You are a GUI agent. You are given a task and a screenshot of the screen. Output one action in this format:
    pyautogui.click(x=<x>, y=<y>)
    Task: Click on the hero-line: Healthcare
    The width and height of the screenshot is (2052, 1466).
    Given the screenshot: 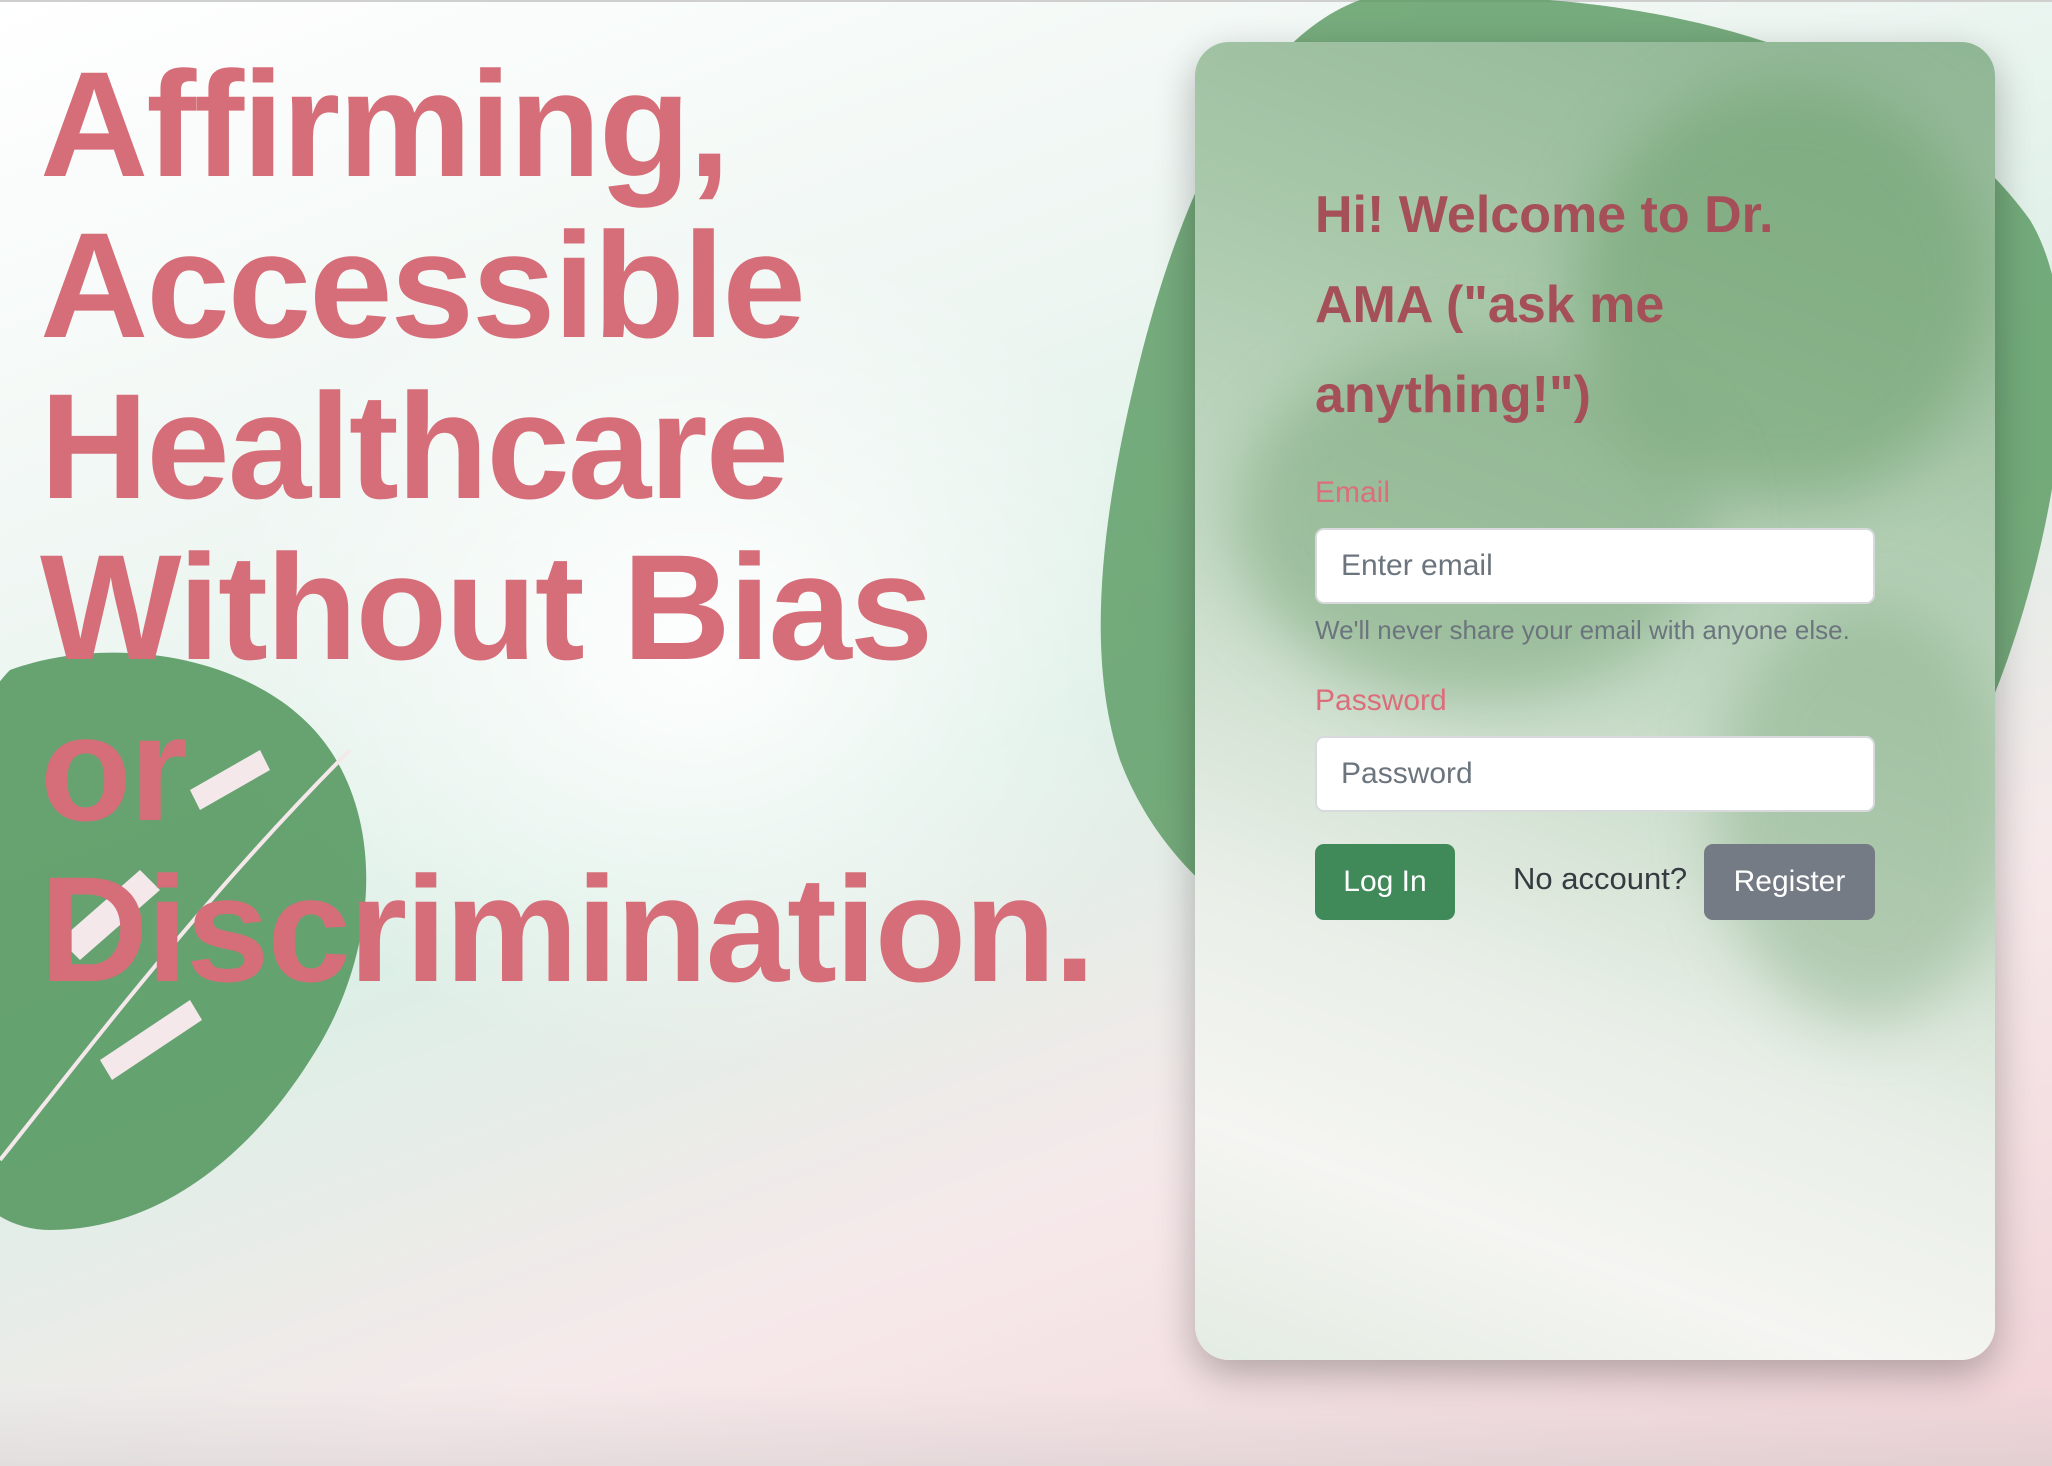 What is the action you would take?
    pyautogui.click(x=414, y=446)
    